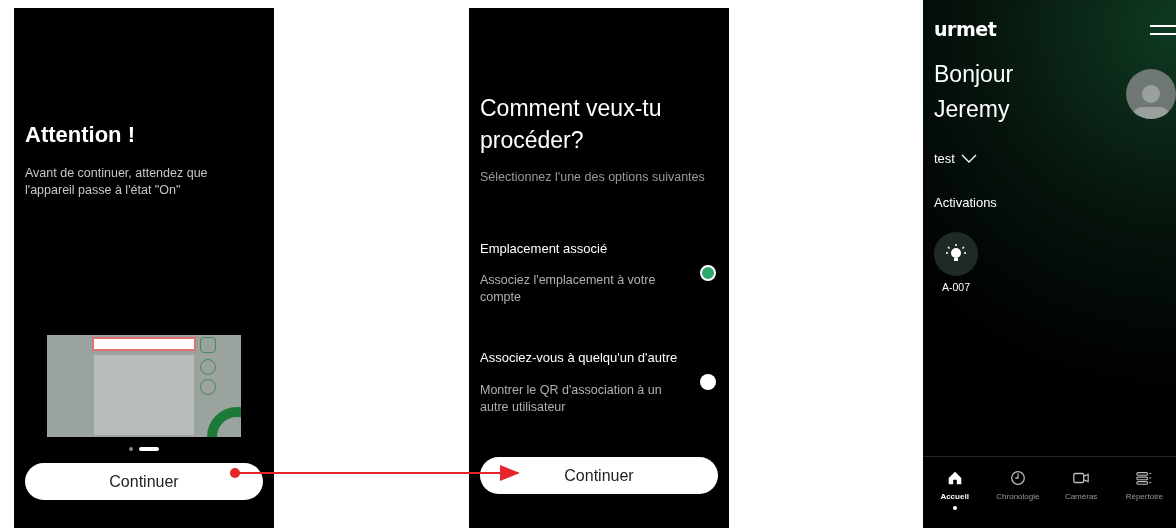 The width and height of the screenshot is (1176, 528). What do you see at coordinates (956, 254) in the screenshot?
I see `lightbulb-button` at bounding box center [956, 254].